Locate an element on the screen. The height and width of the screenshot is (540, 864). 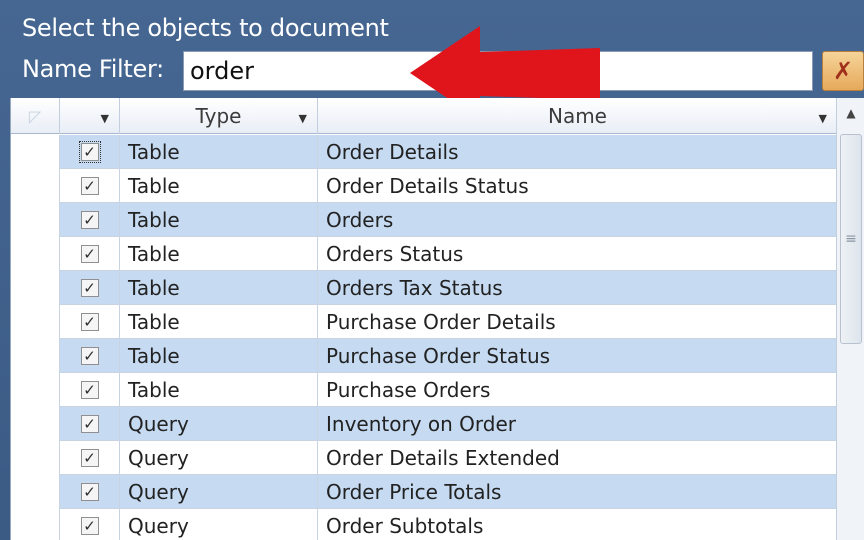
name-cell: Orders Status is located at coordinates (395, 254).